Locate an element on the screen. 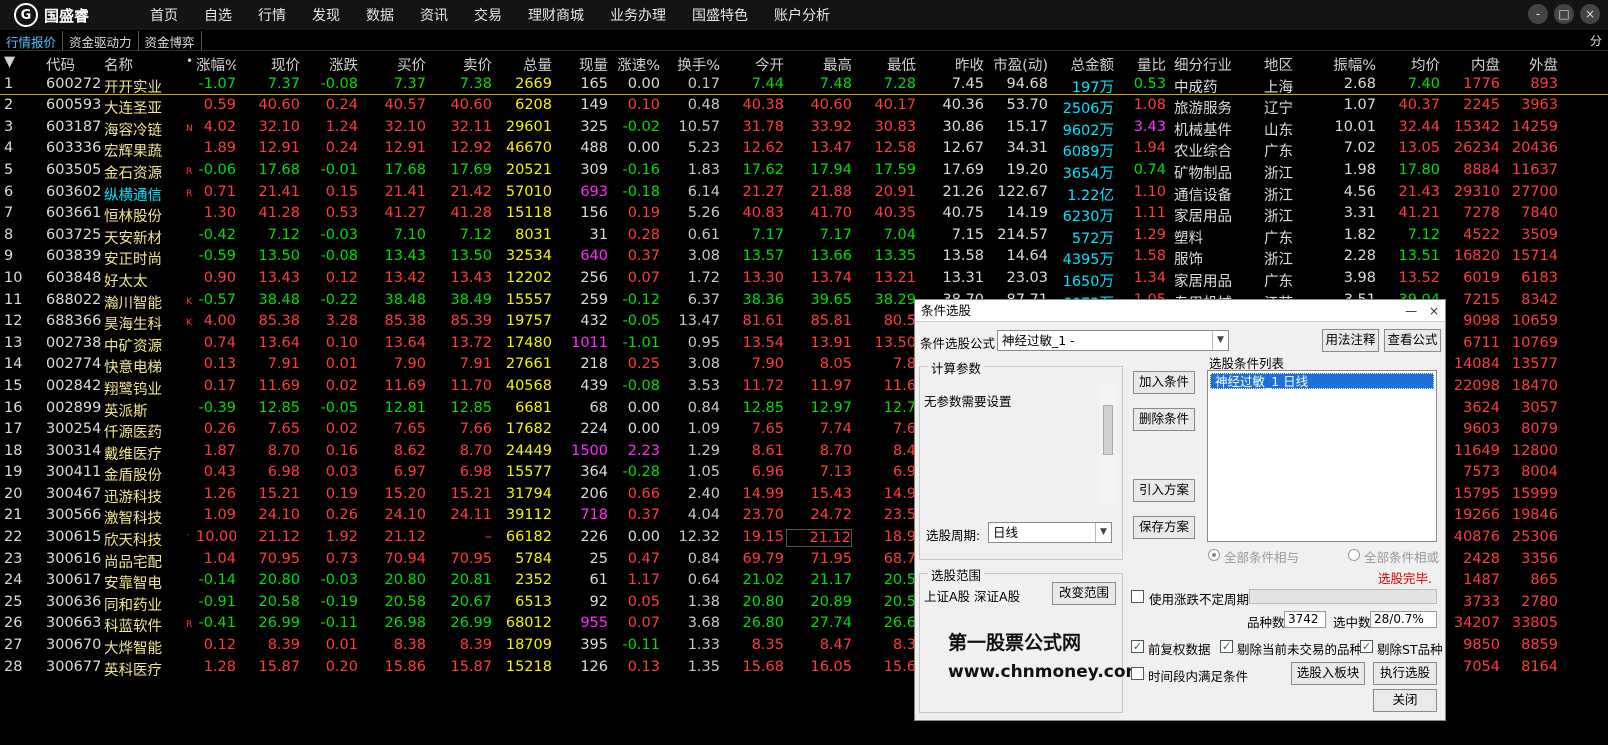 This screenshot has width=1608, height=745. header-speed: 涨速% is located at coordinates (635, 64).